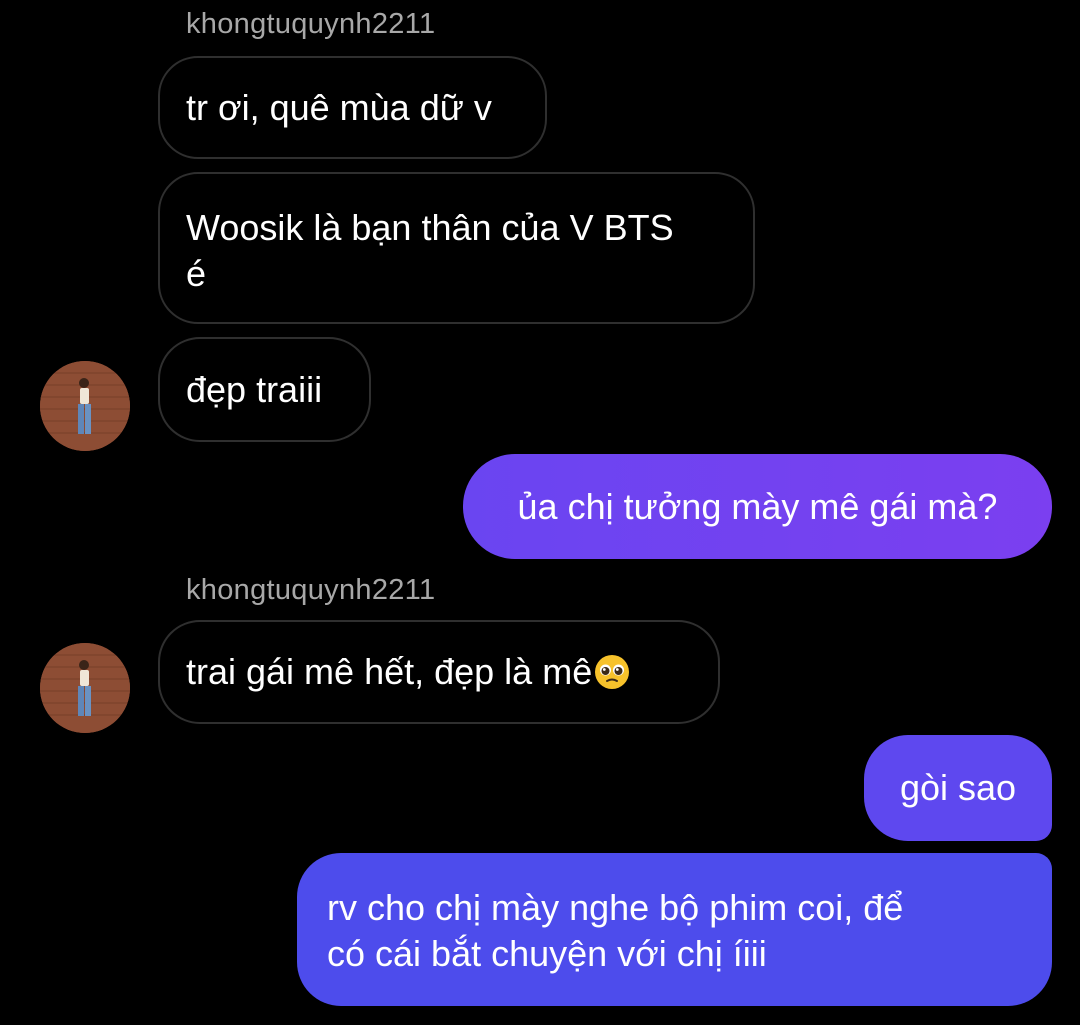  I want to click on incoming-message-bubble: đẹp traiii, so click(264, 389).